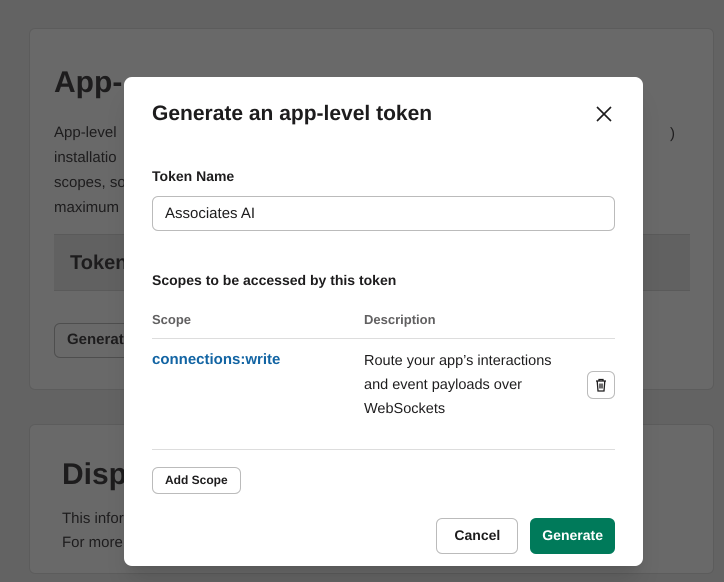 This screenshot has height=582, width=724. Describe the element at coordinates (196, 480) in the screenshot. I see `add-scope-button: Add Scope` at that location.